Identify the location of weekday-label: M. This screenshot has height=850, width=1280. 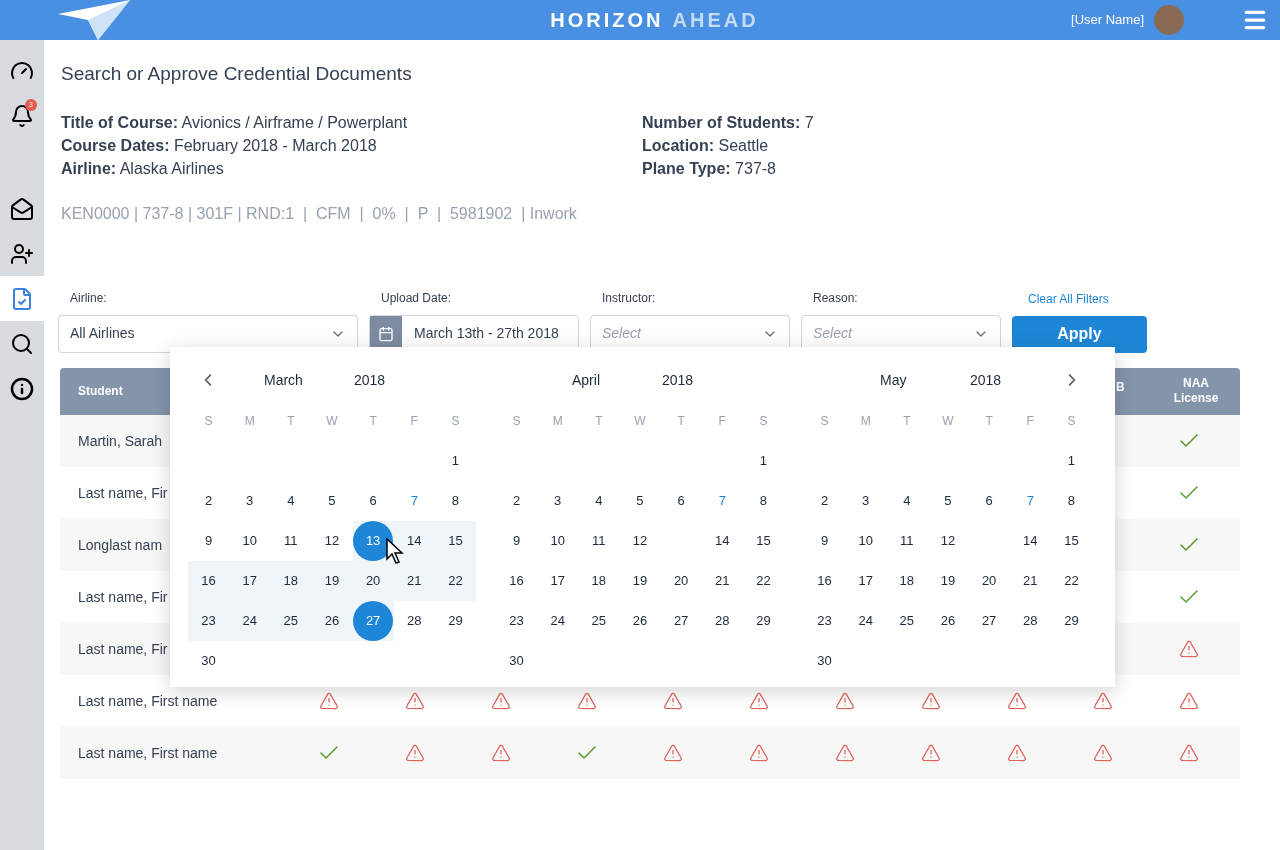
(865, 421).